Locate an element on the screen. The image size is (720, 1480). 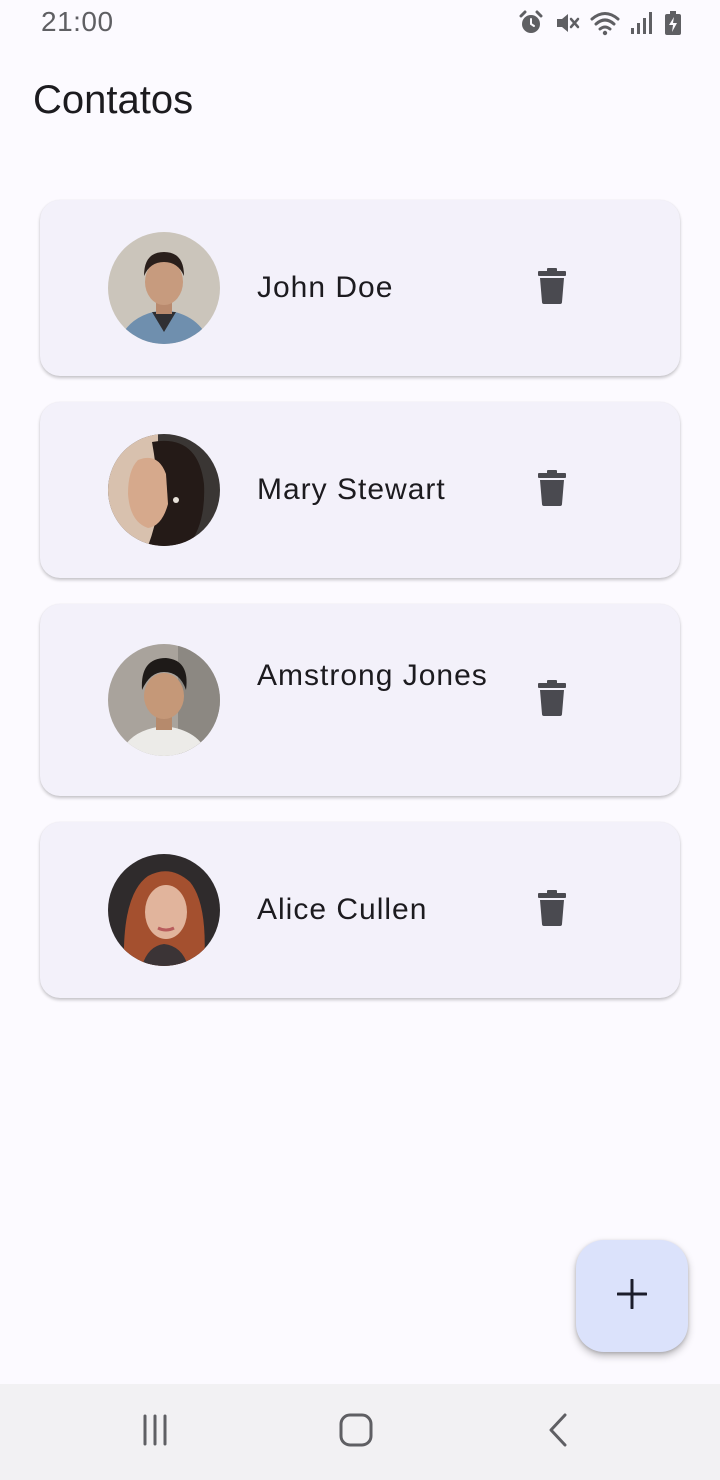
home-icon is located at coordinates (356, 1432).